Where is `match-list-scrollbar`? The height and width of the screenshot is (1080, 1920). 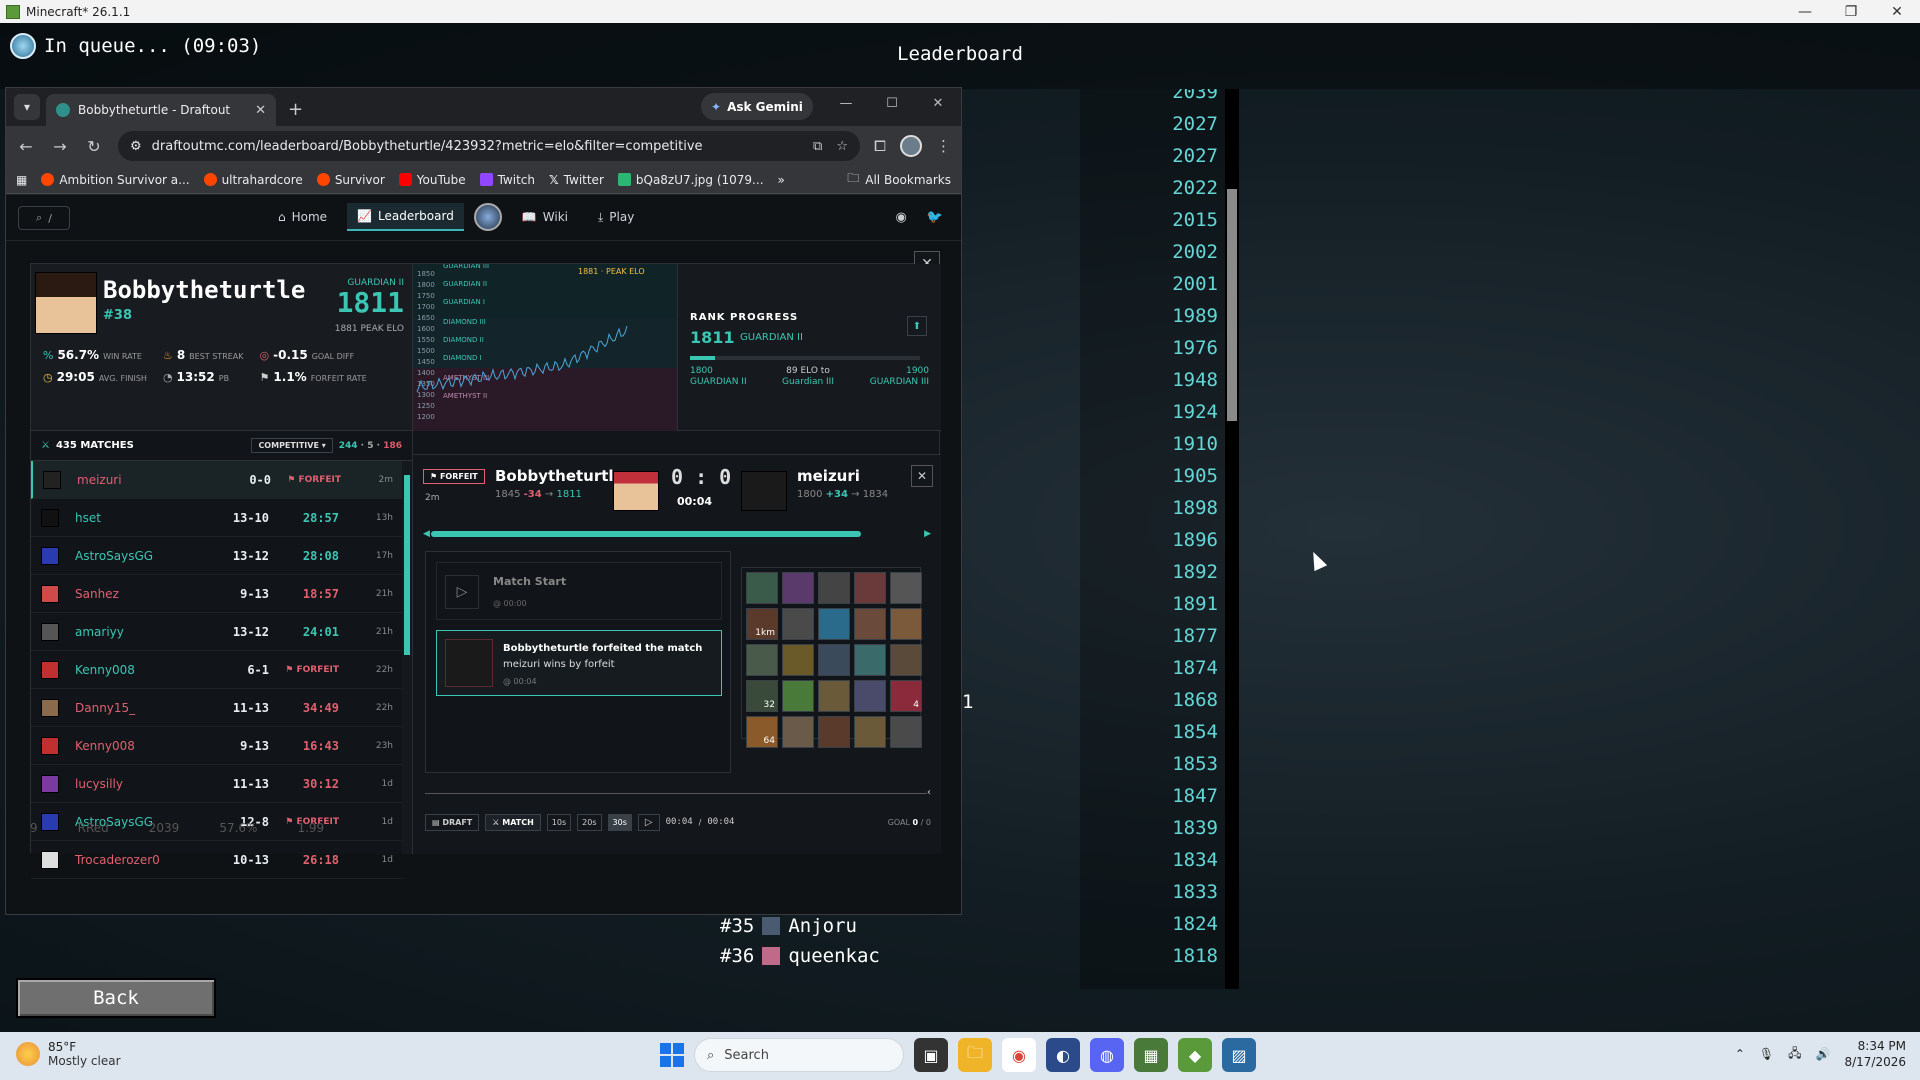
match-list-scrollbar is located at coordinates (407, 657).